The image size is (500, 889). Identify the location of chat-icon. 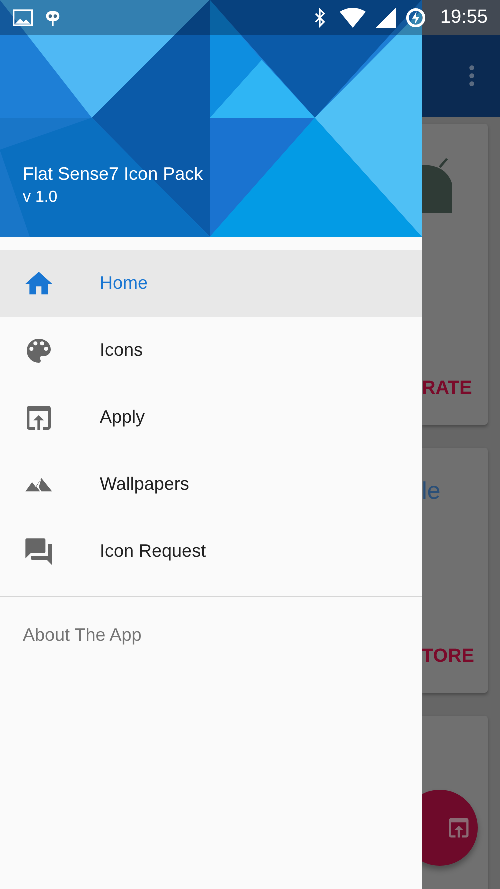
(39, 552).